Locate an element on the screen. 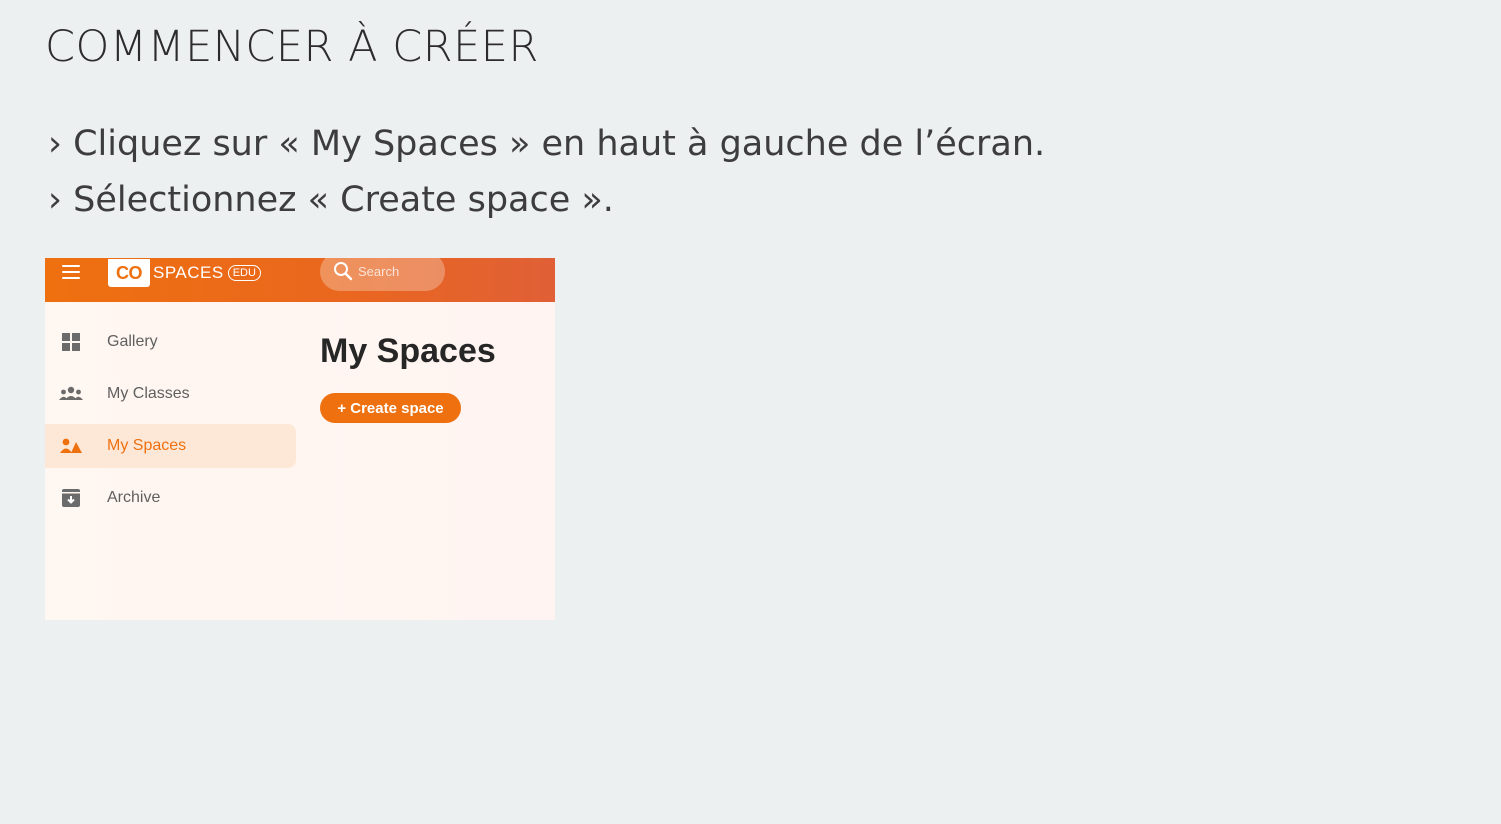 The height and width of the screenshot is (824, 1501). sidebar-item-gallery: Gallery is located at coordinates (170, 342).